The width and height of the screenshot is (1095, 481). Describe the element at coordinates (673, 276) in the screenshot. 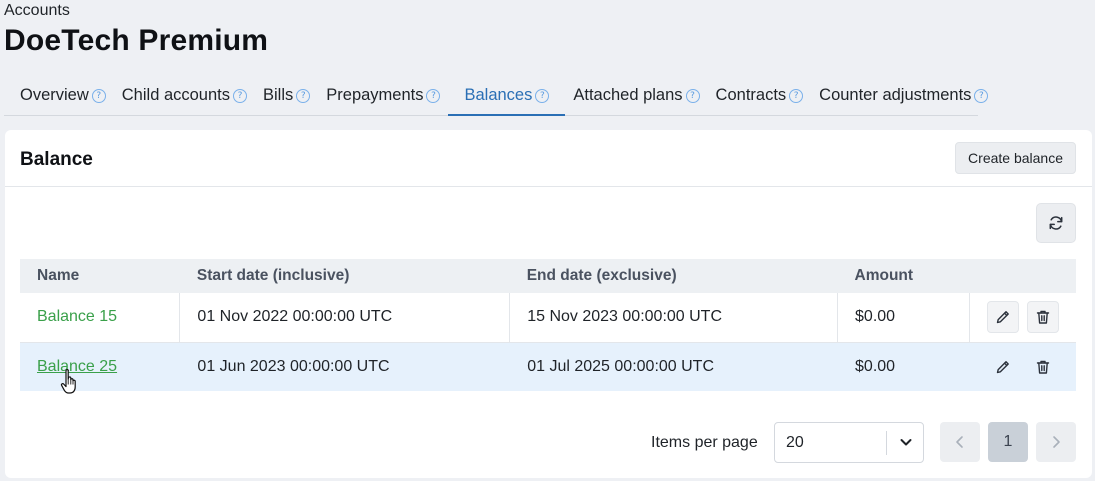

I see `column-header-end-date: End date (exclusive)` at that location.